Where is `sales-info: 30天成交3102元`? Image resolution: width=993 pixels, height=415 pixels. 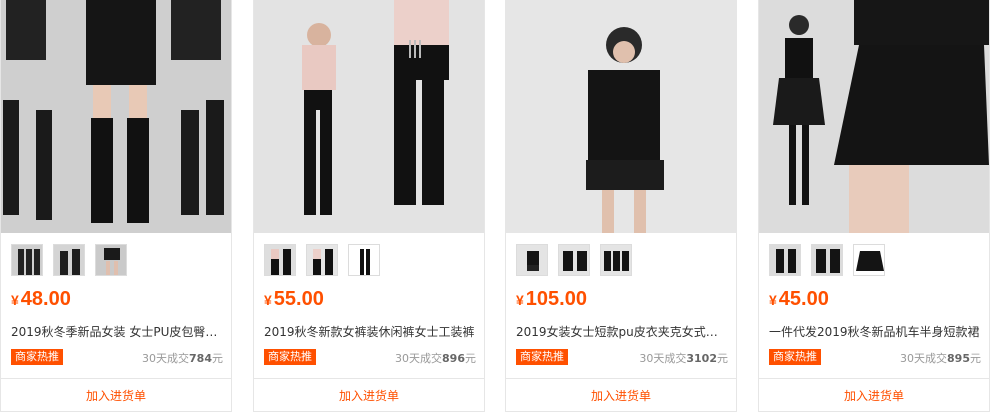
sales-info: 30天成交3102元 is located at coordinates (683, 358).